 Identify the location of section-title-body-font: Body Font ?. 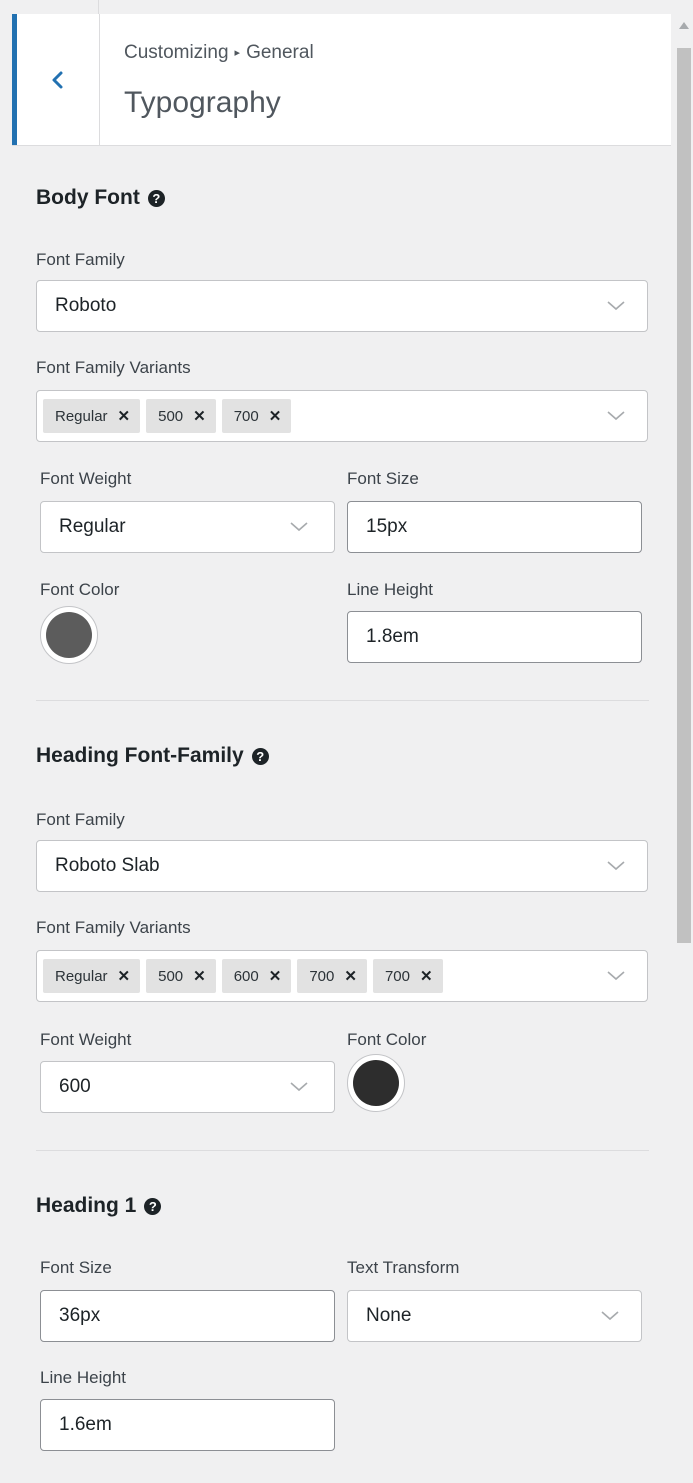
(100, 198).